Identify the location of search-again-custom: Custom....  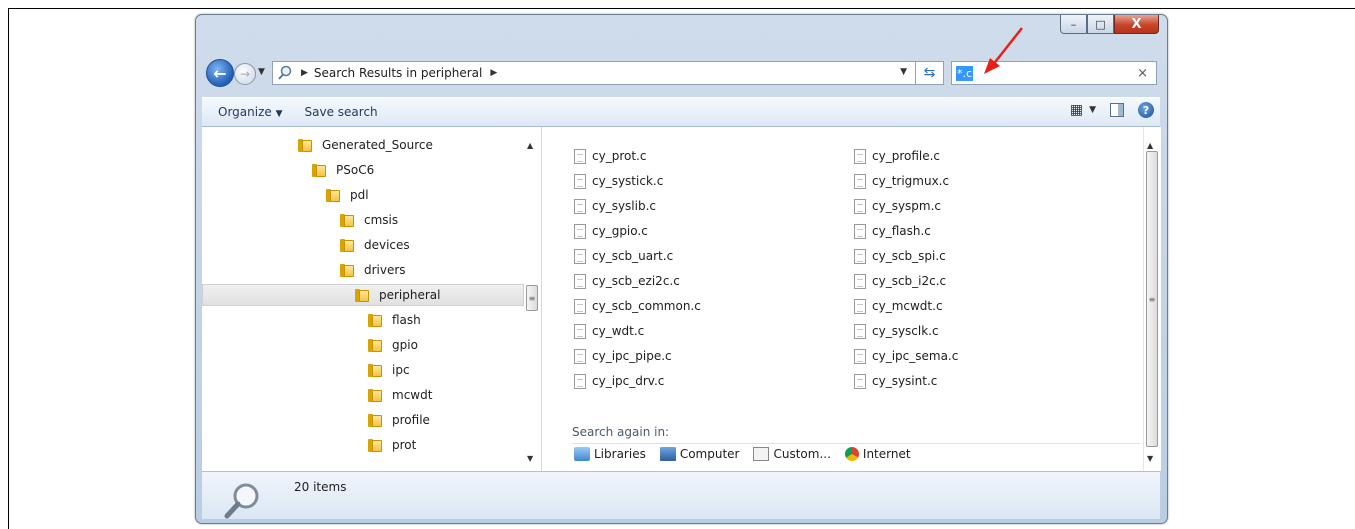
(792, 454).